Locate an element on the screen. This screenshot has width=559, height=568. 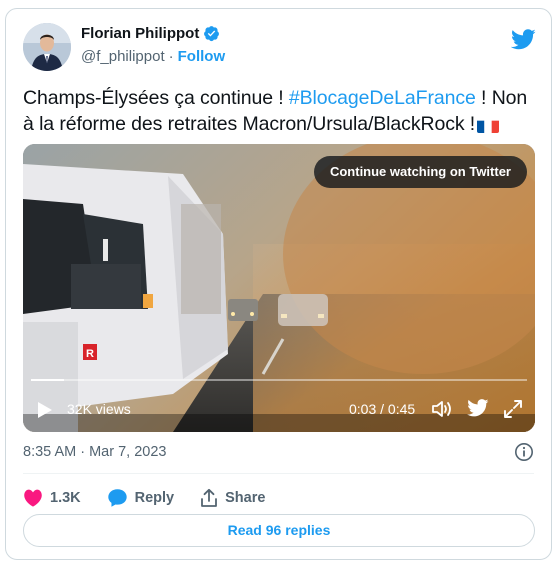
author-name: Florian Philippot is located at coordinates (140, 33).